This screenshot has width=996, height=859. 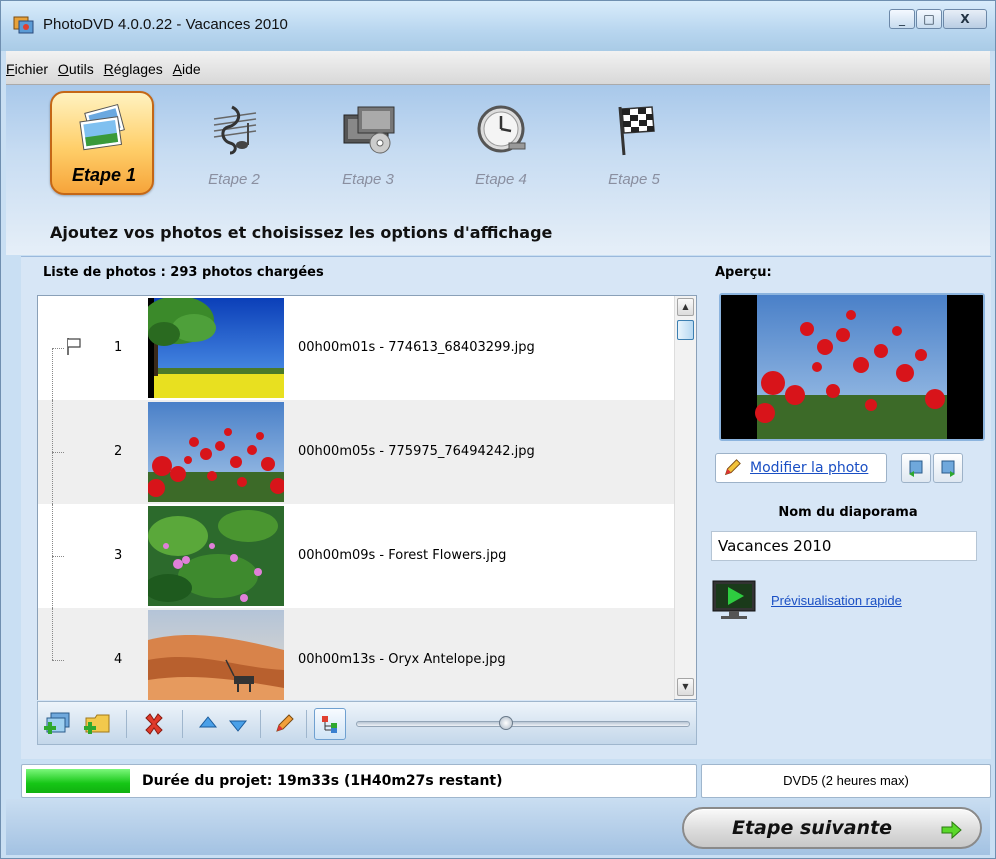 What do you see at coordinates (118, 659) in the screenshot?
I see `photo-number: 4` at bounding box center [118, 659].